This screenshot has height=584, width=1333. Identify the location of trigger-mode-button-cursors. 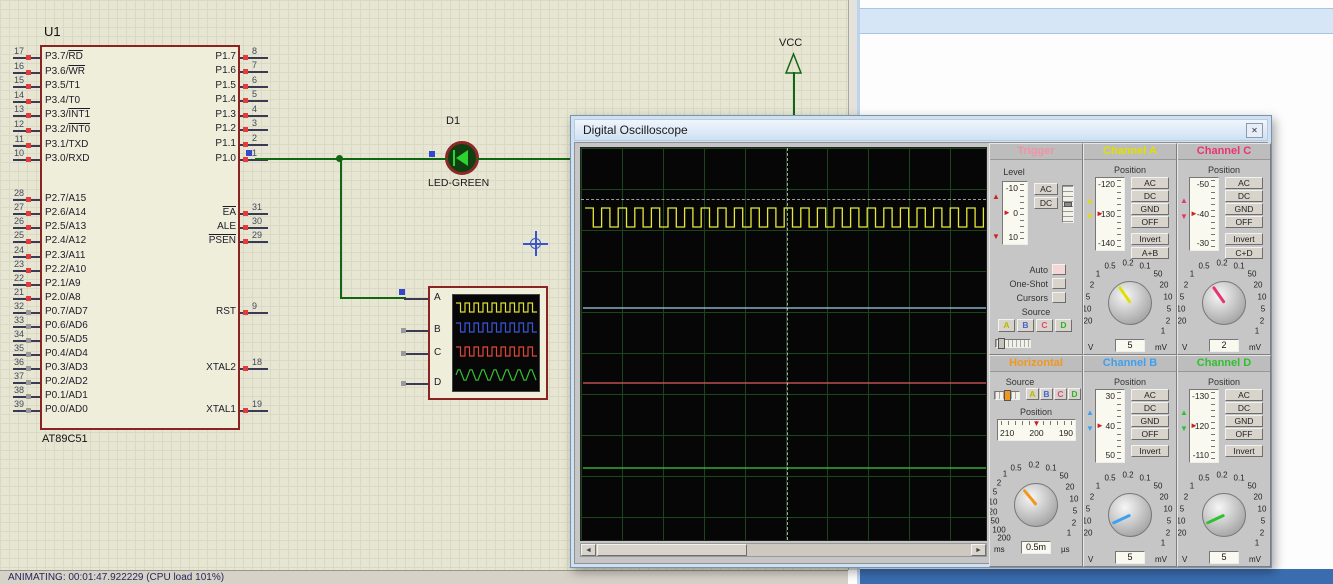
(1059, 297).